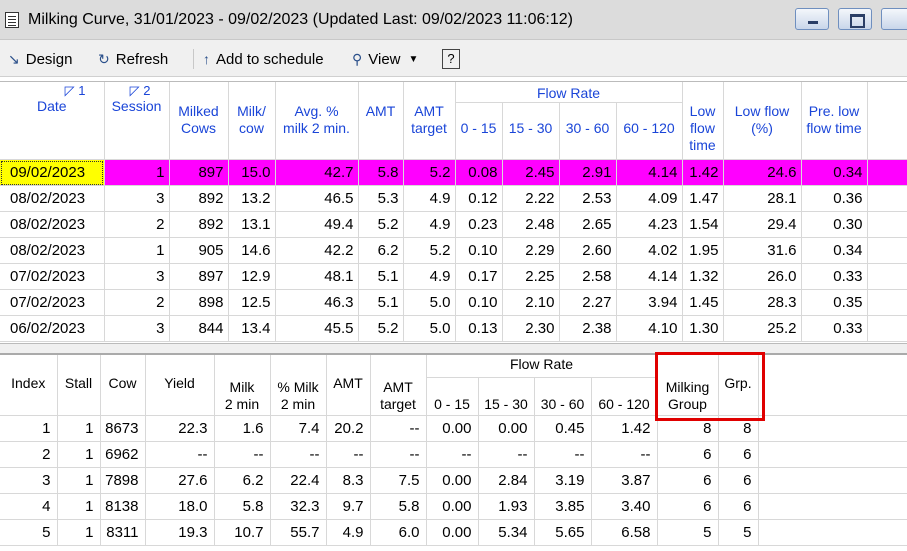 Image resolution: width=907 pixels, height=551 pixels. I want to click on table-cell: 892, so click(199, 224).